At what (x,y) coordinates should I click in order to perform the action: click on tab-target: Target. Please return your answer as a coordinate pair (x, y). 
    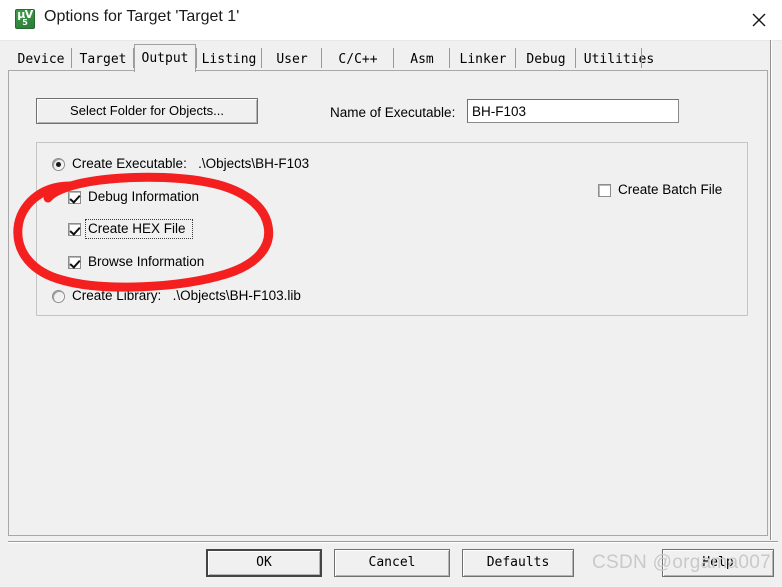
    Looking at the image, I should click on (103, 60).